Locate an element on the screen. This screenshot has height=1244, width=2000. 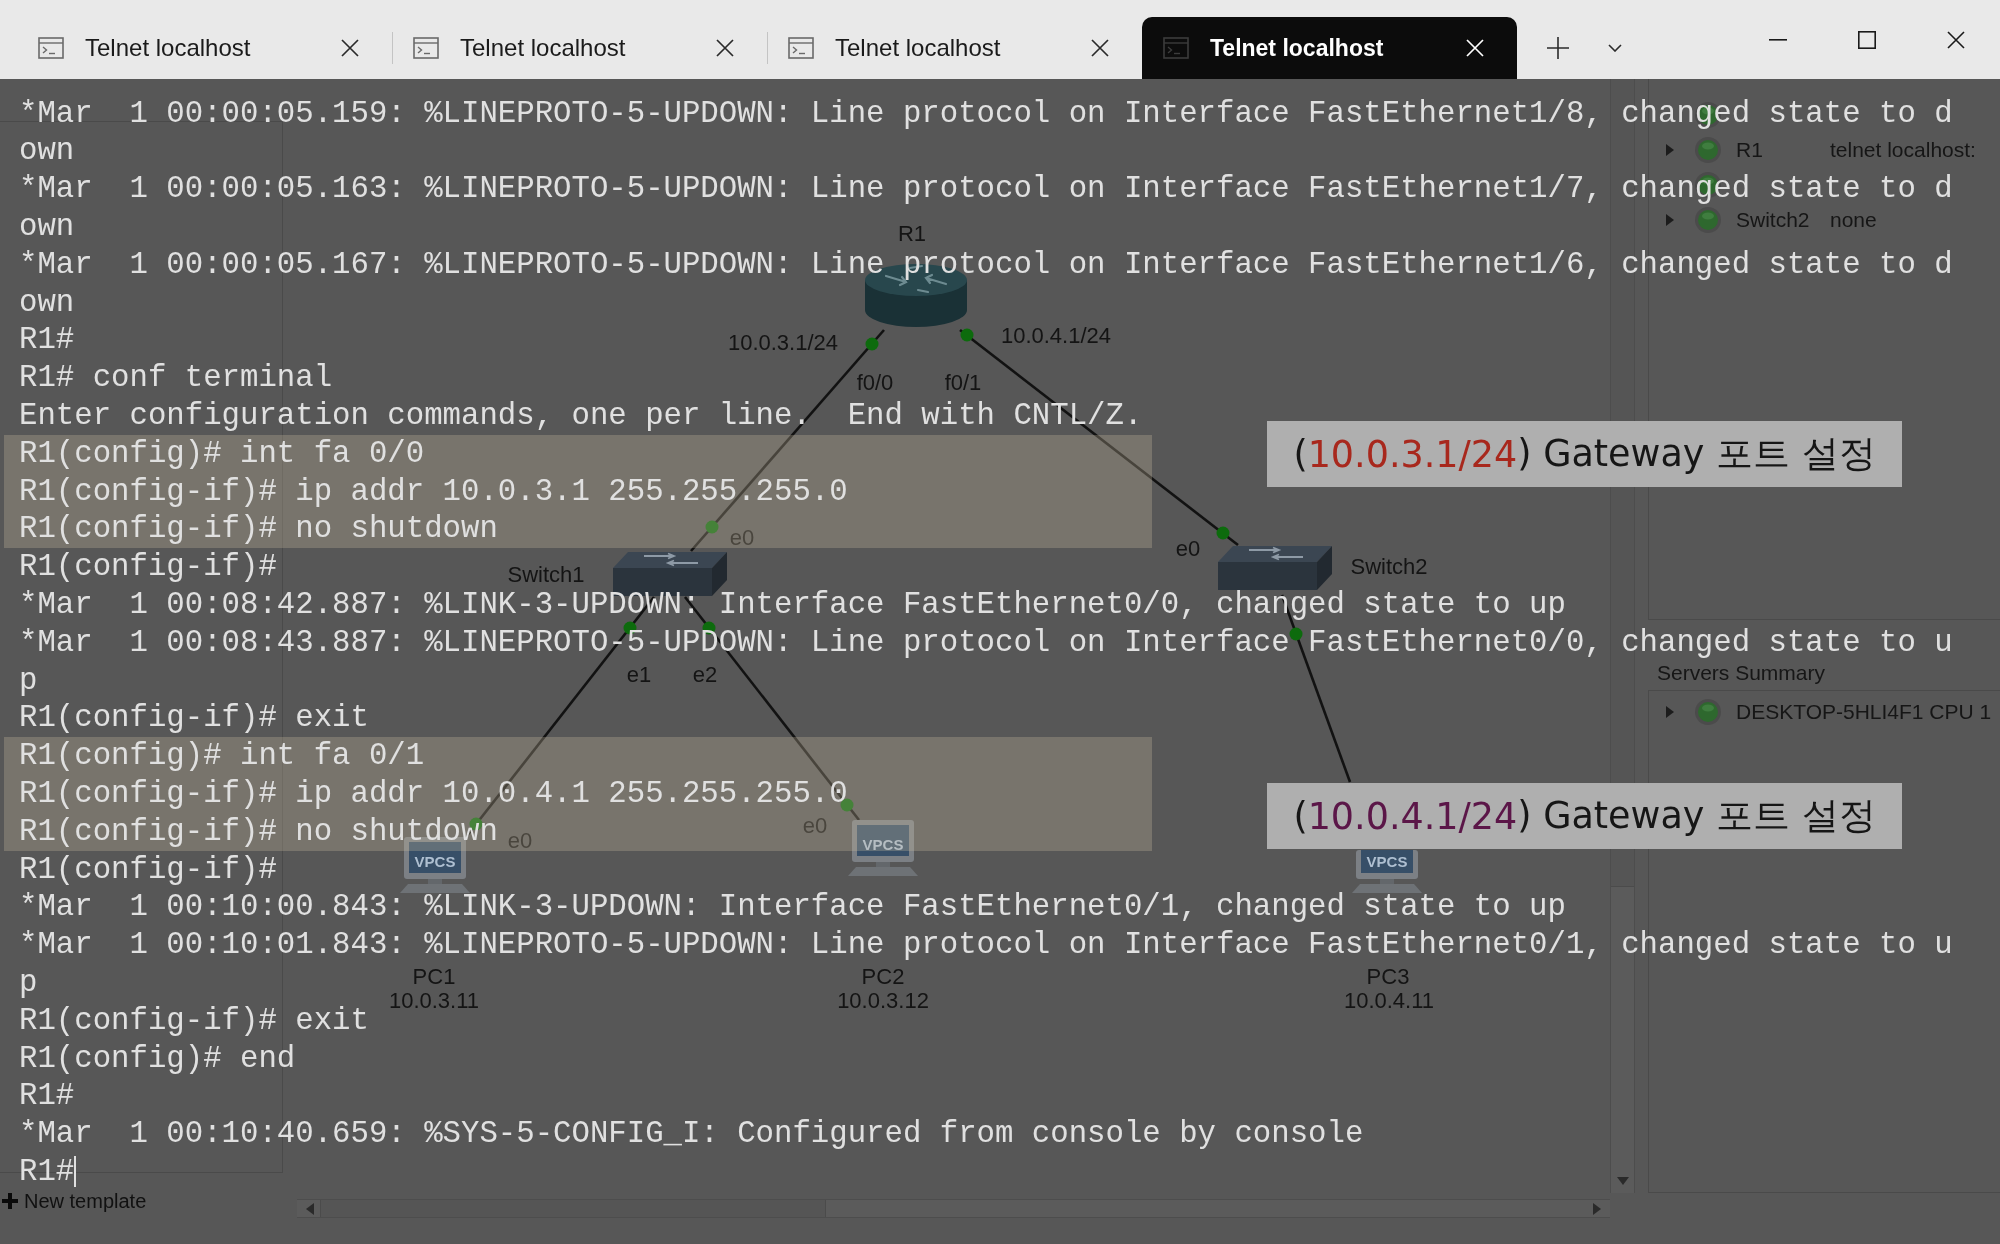
node-label: Switch1 is located at coordinates (546, 574).